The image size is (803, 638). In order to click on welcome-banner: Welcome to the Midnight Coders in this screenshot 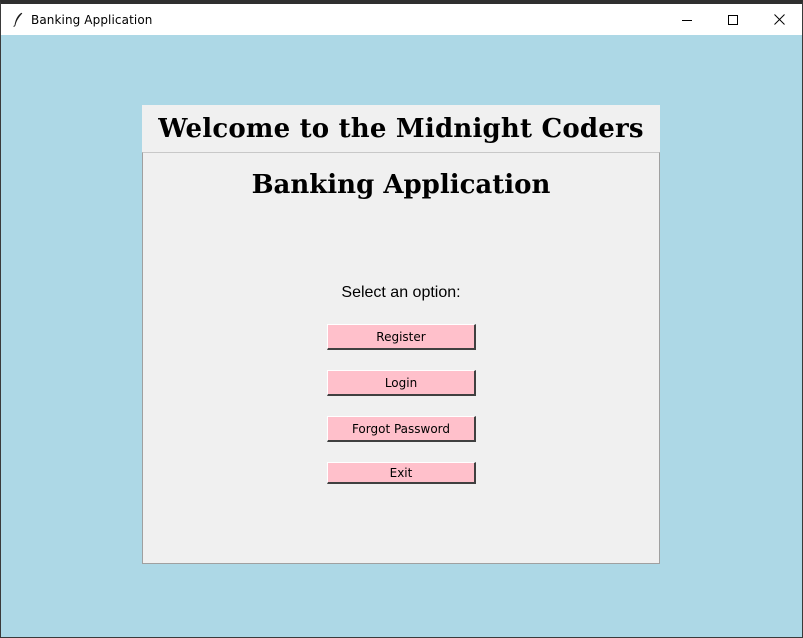, I will do `click(401, 129)`.